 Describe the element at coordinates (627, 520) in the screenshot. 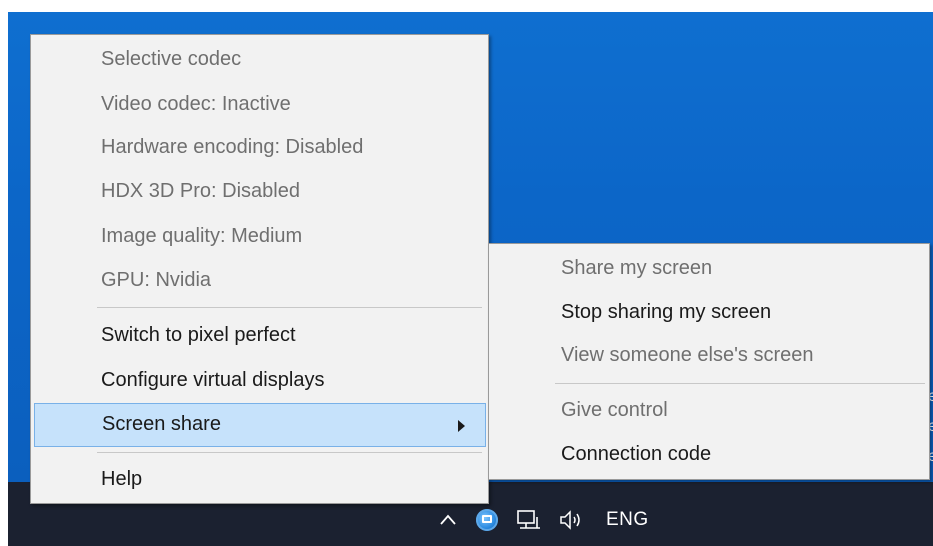

I see `language-indicator: ENG` at that location.